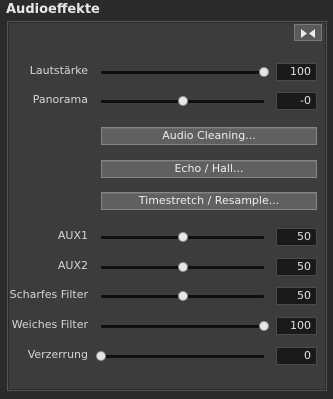 The image size is (333, 399). I want to click on slider-value-field: 0, so click(296, 356).